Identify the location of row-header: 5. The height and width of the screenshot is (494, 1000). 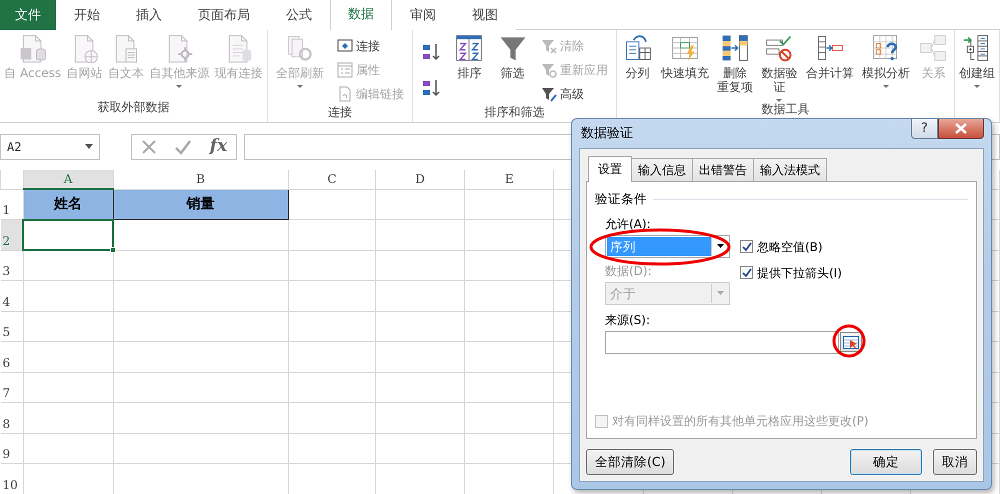
(12, 326).